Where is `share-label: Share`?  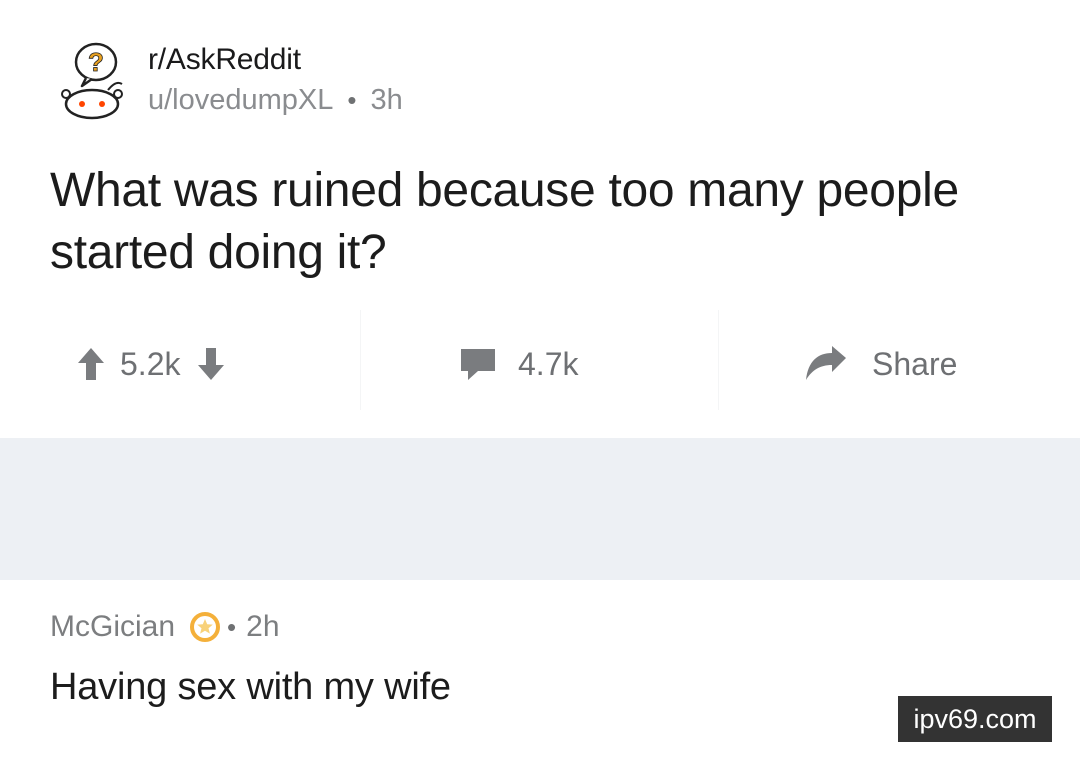 share-label: Share is located at coordinates (915, 363).